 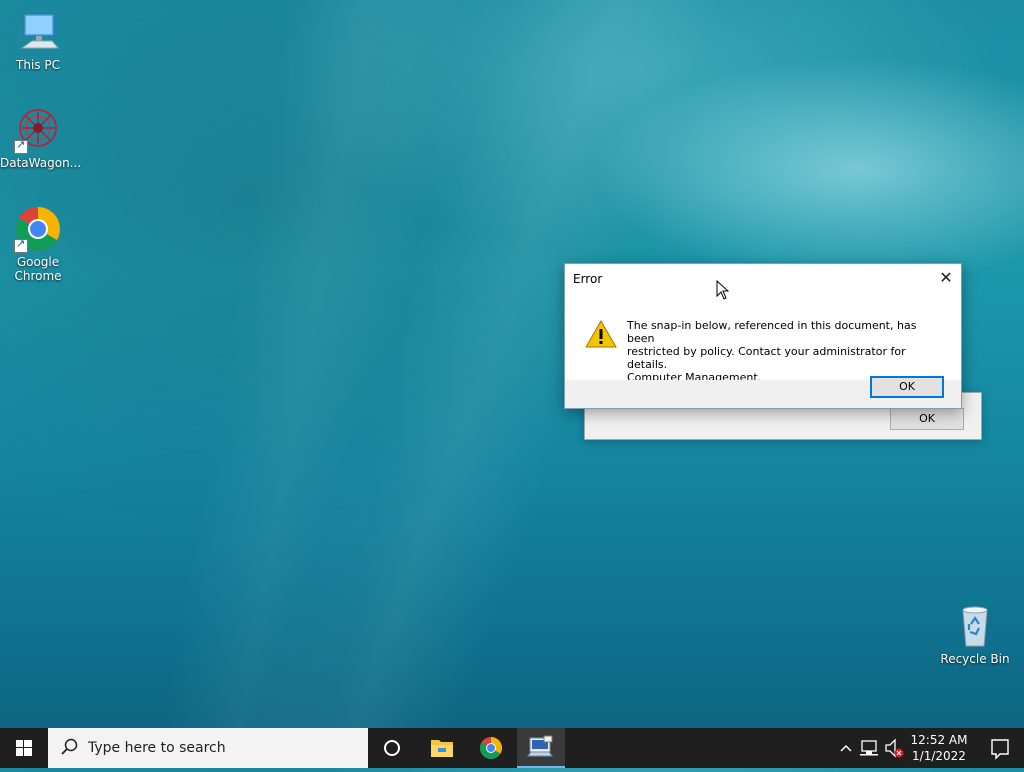 I want to click on network-tray-button, so click(x=870, y=748).